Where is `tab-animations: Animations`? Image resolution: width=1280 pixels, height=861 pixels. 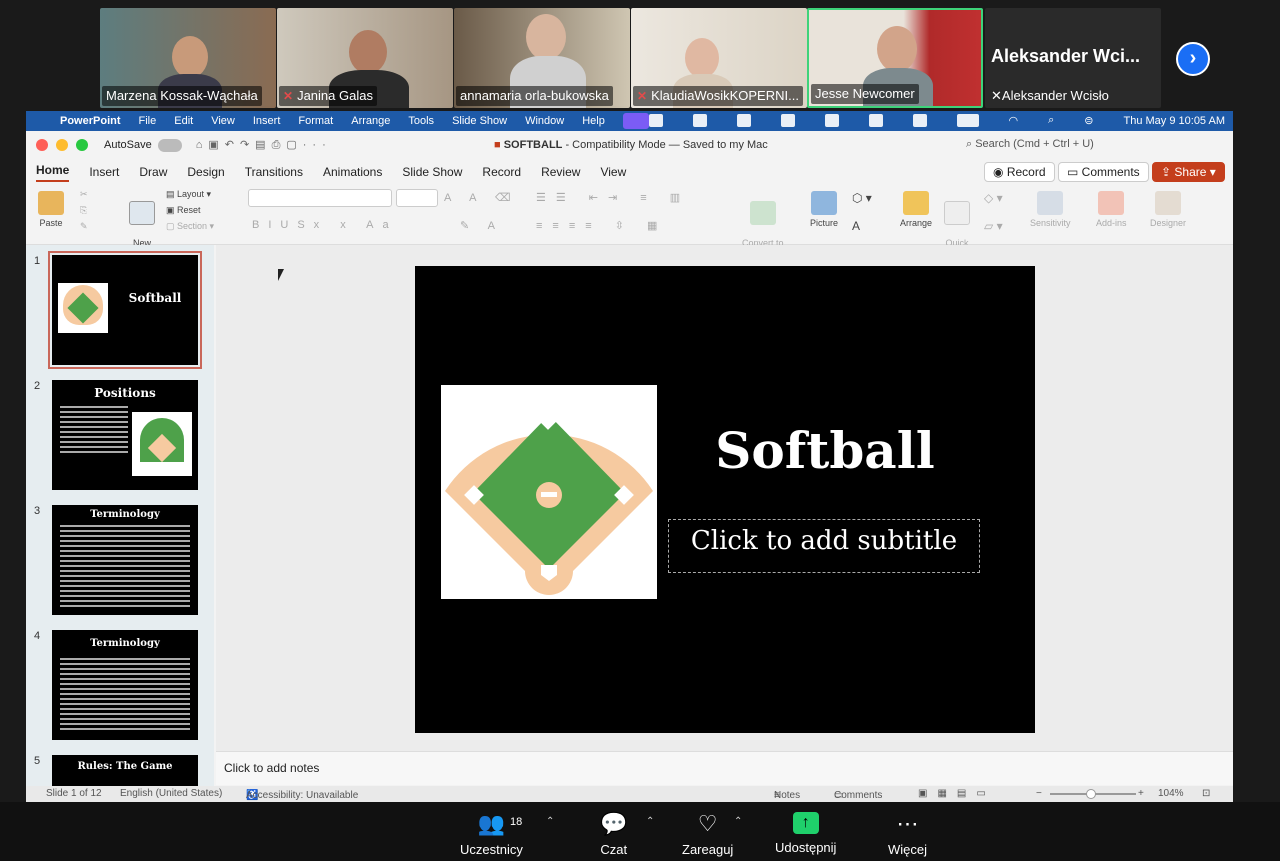 tab-animations: Animations is located at coordinates (352, 172).